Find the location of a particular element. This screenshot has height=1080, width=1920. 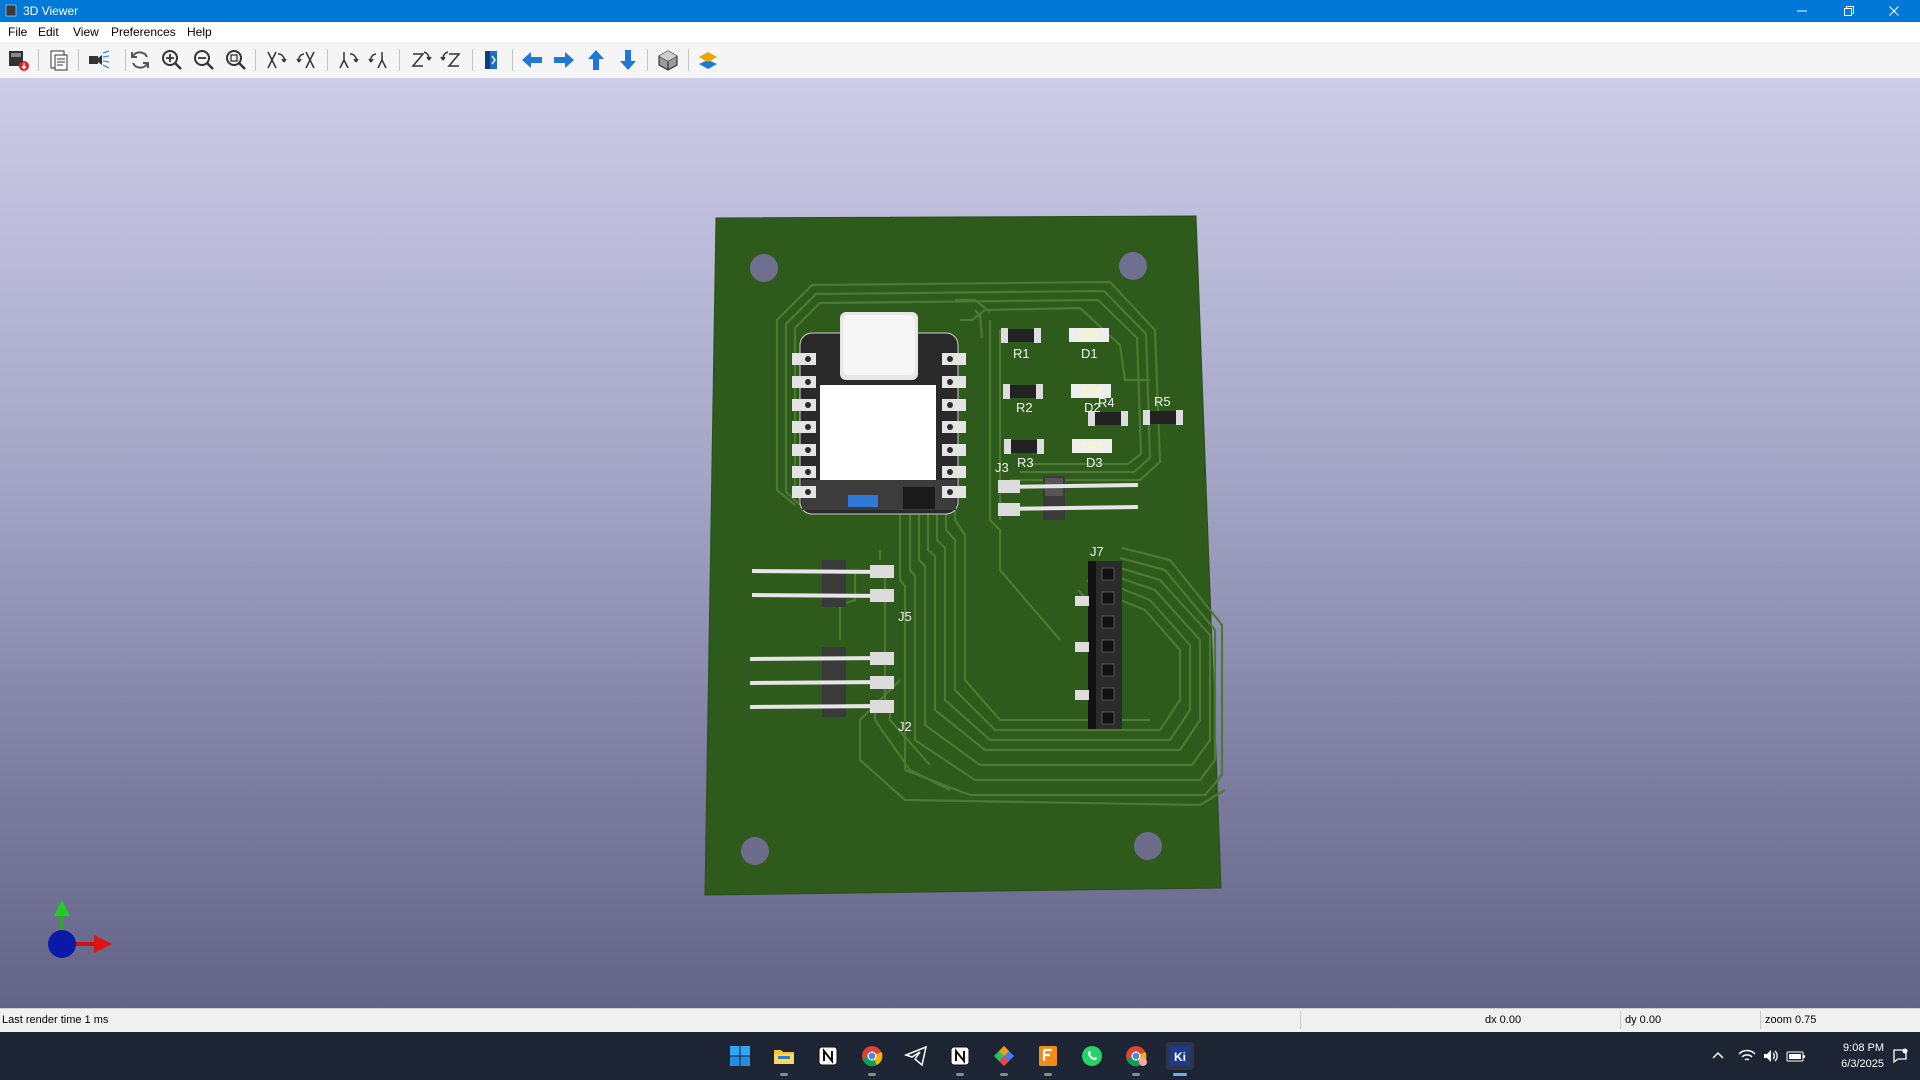

restore-button is located at coordinates (1849, 11).